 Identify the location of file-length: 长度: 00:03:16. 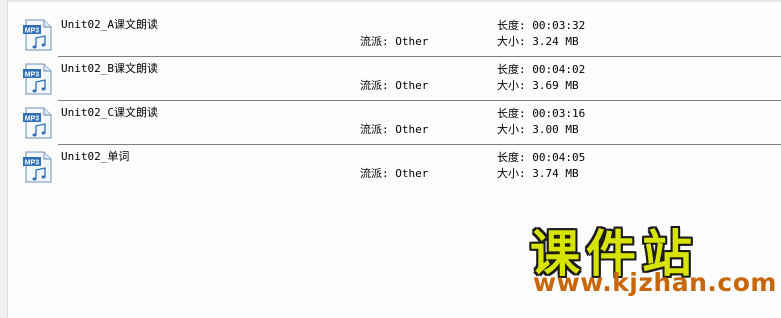
(541, 113).